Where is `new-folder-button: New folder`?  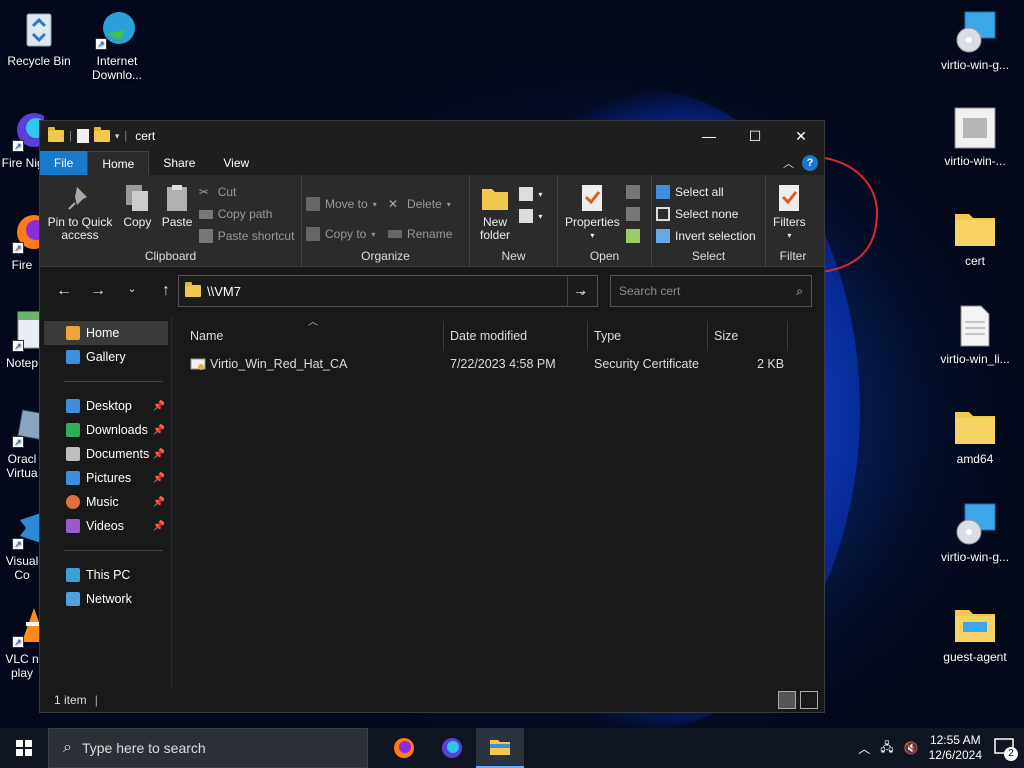
new-folder-button: New folder is located at coordinates (495, 210).